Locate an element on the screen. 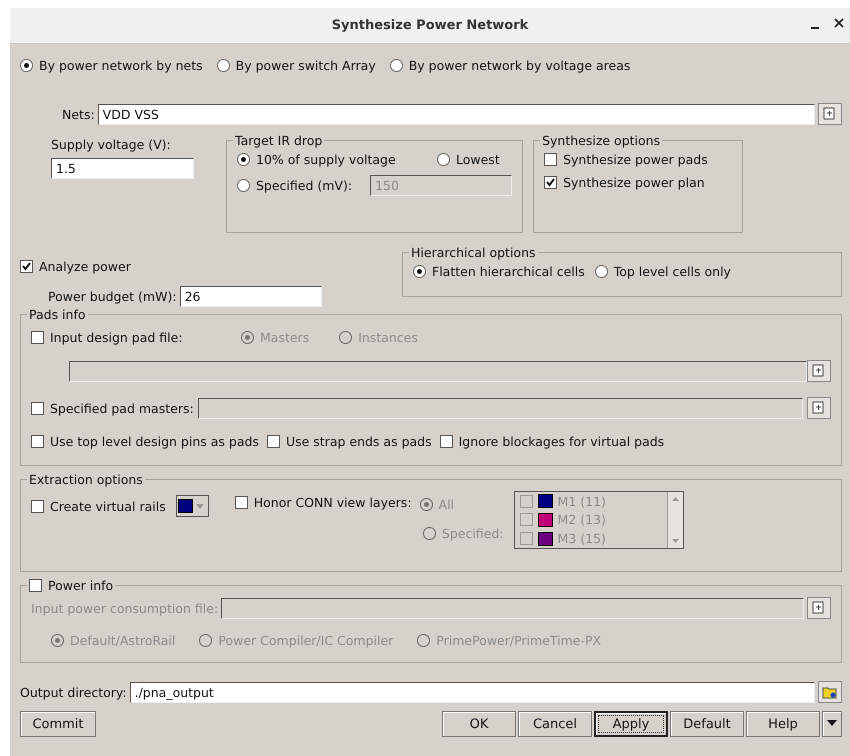 Image resolution: width=850 pixels, height=756 pixels. caret-icon is located at coordinates (832, 723).